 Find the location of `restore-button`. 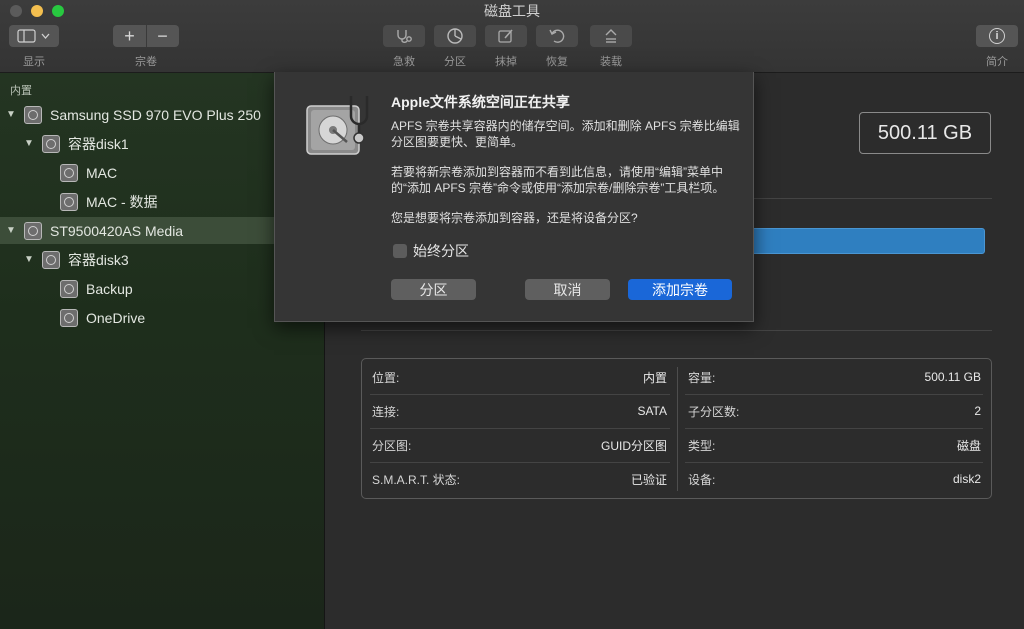

restore-button is located at coordinates (557, 36).